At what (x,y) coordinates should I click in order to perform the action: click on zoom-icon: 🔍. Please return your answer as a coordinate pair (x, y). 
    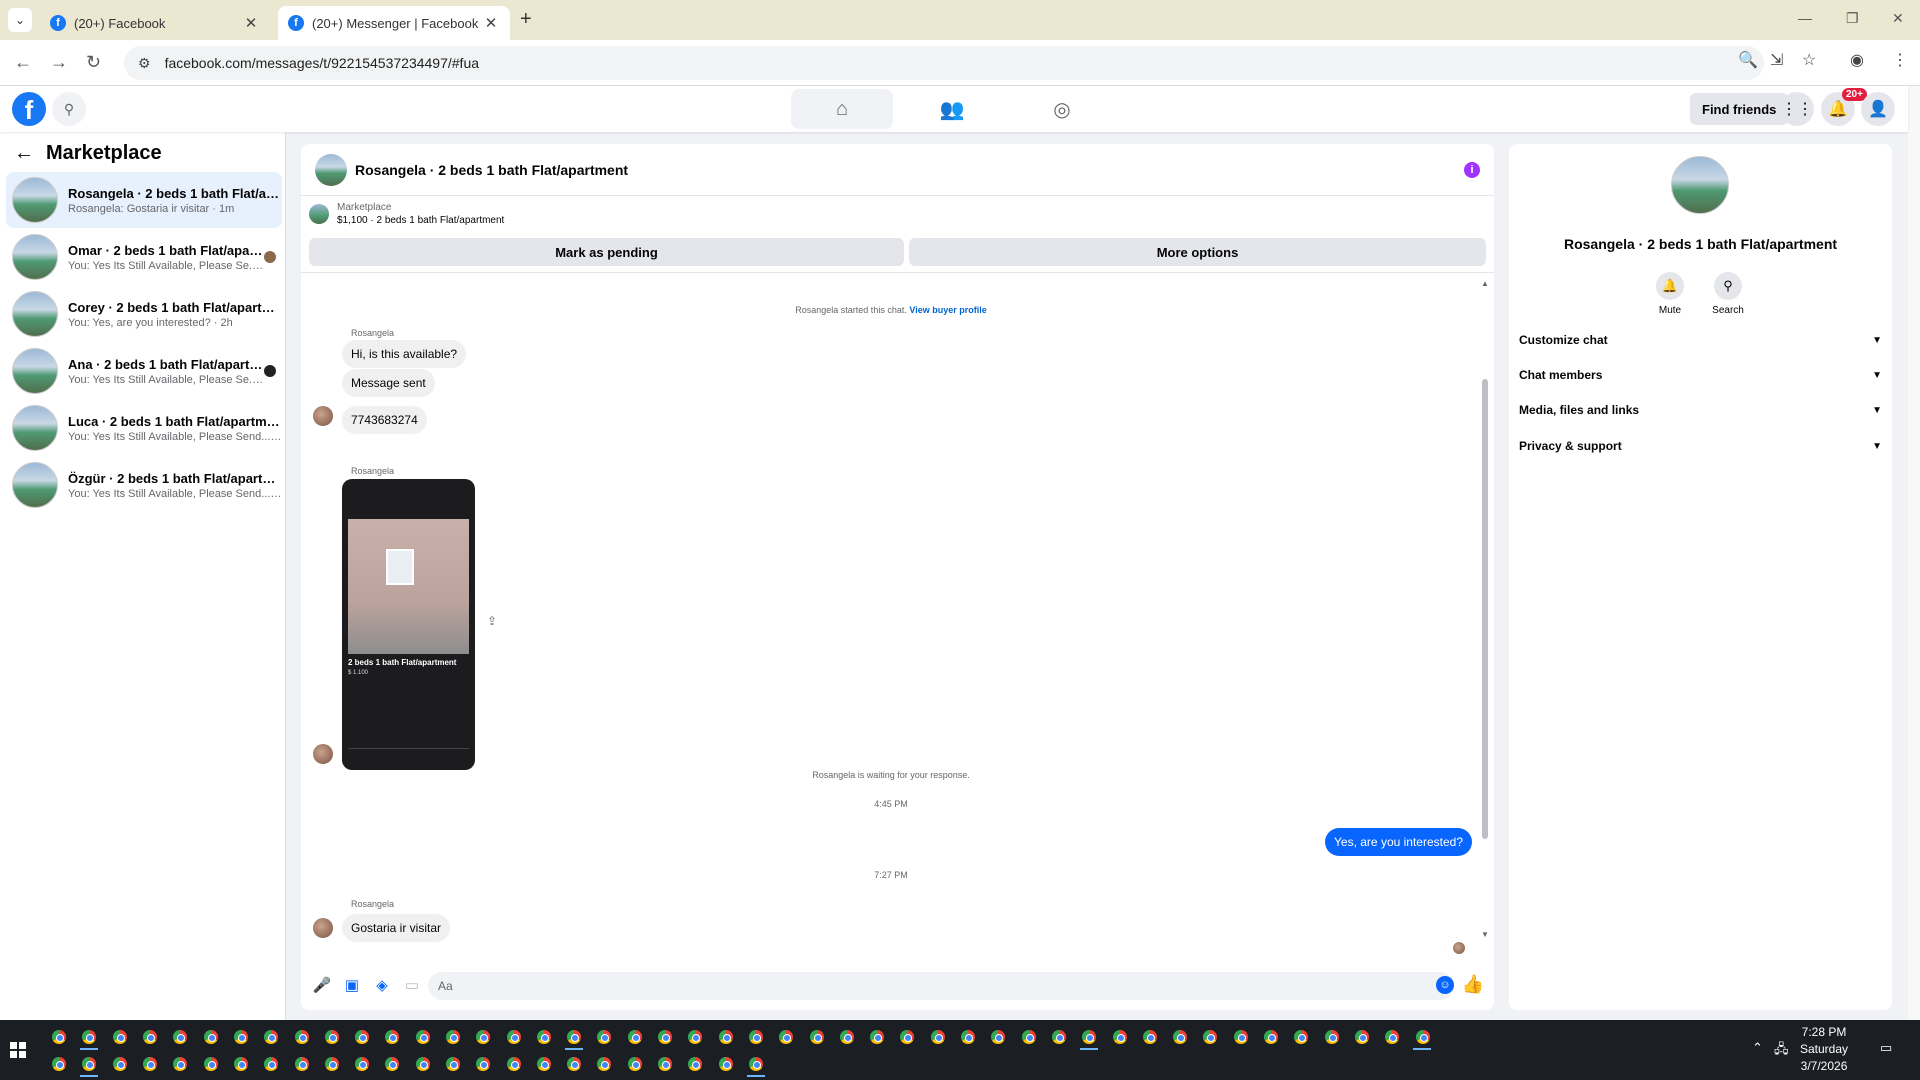
    Looking at the image, I should click on (1748, 60).